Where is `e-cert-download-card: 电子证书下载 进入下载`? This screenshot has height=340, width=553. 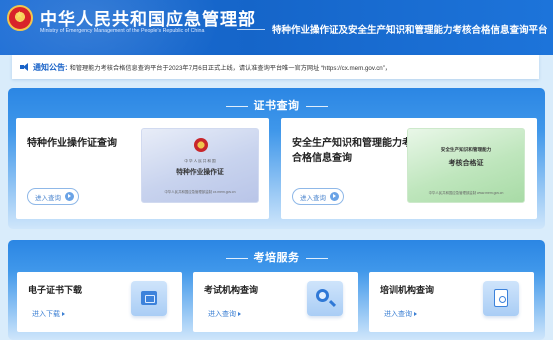 e-cert-download-card: 电子证书下载 进入下载 is located at coordinates (99, 302).